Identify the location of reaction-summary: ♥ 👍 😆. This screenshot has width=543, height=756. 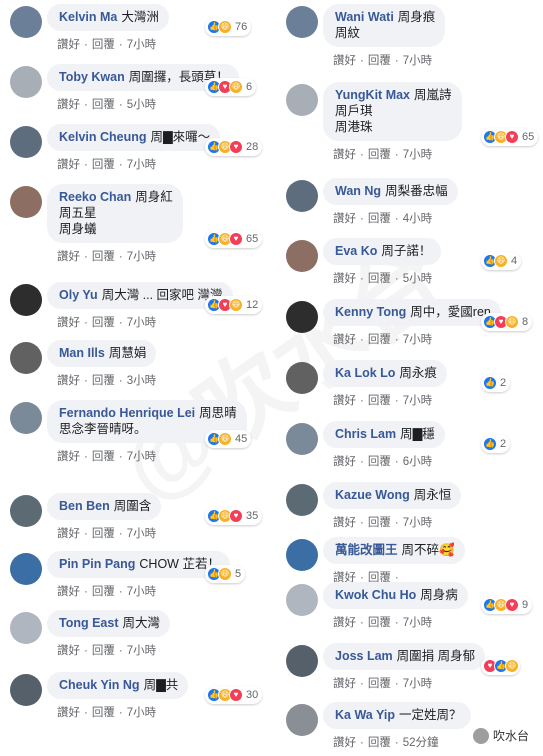
(500, 666).